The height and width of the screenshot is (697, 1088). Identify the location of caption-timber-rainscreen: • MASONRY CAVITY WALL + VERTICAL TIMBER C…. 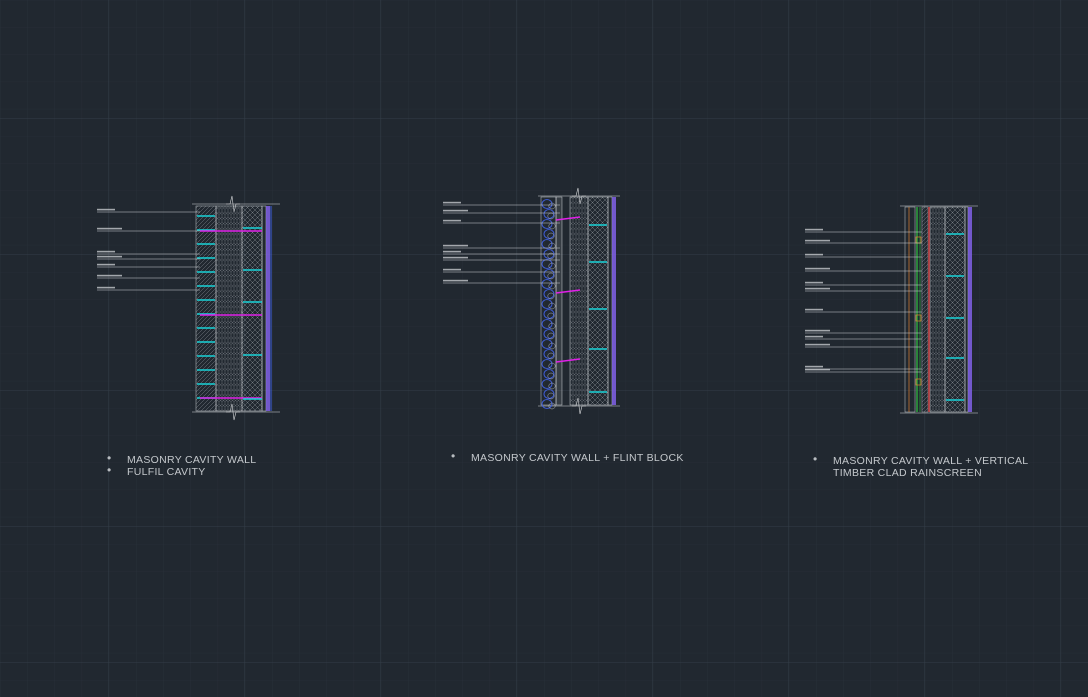
(921, 466).